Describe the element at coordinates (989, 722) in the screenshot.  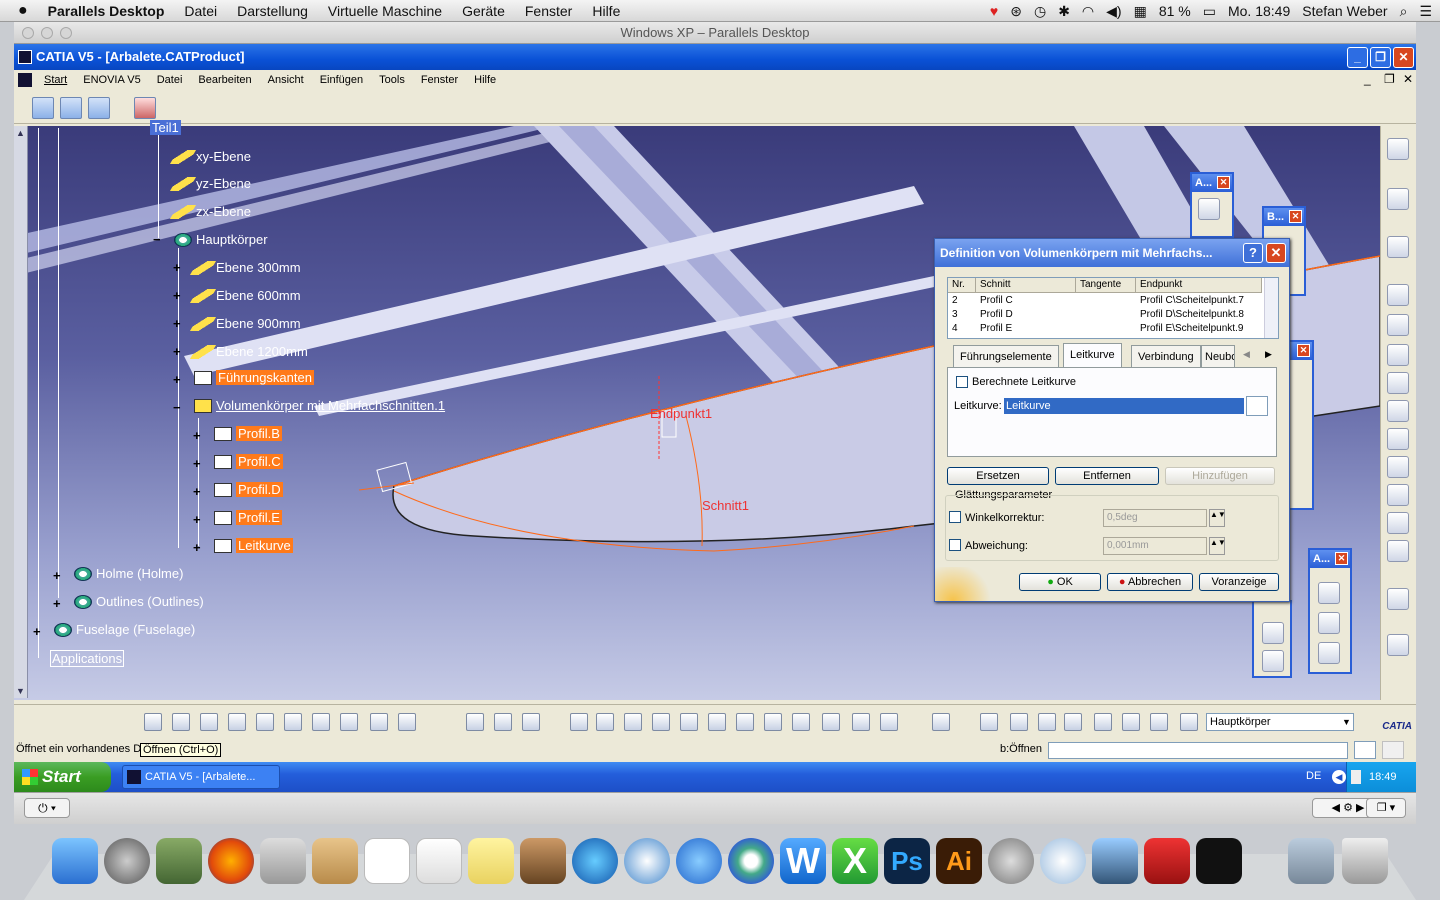
I see `update-icon` at that location.